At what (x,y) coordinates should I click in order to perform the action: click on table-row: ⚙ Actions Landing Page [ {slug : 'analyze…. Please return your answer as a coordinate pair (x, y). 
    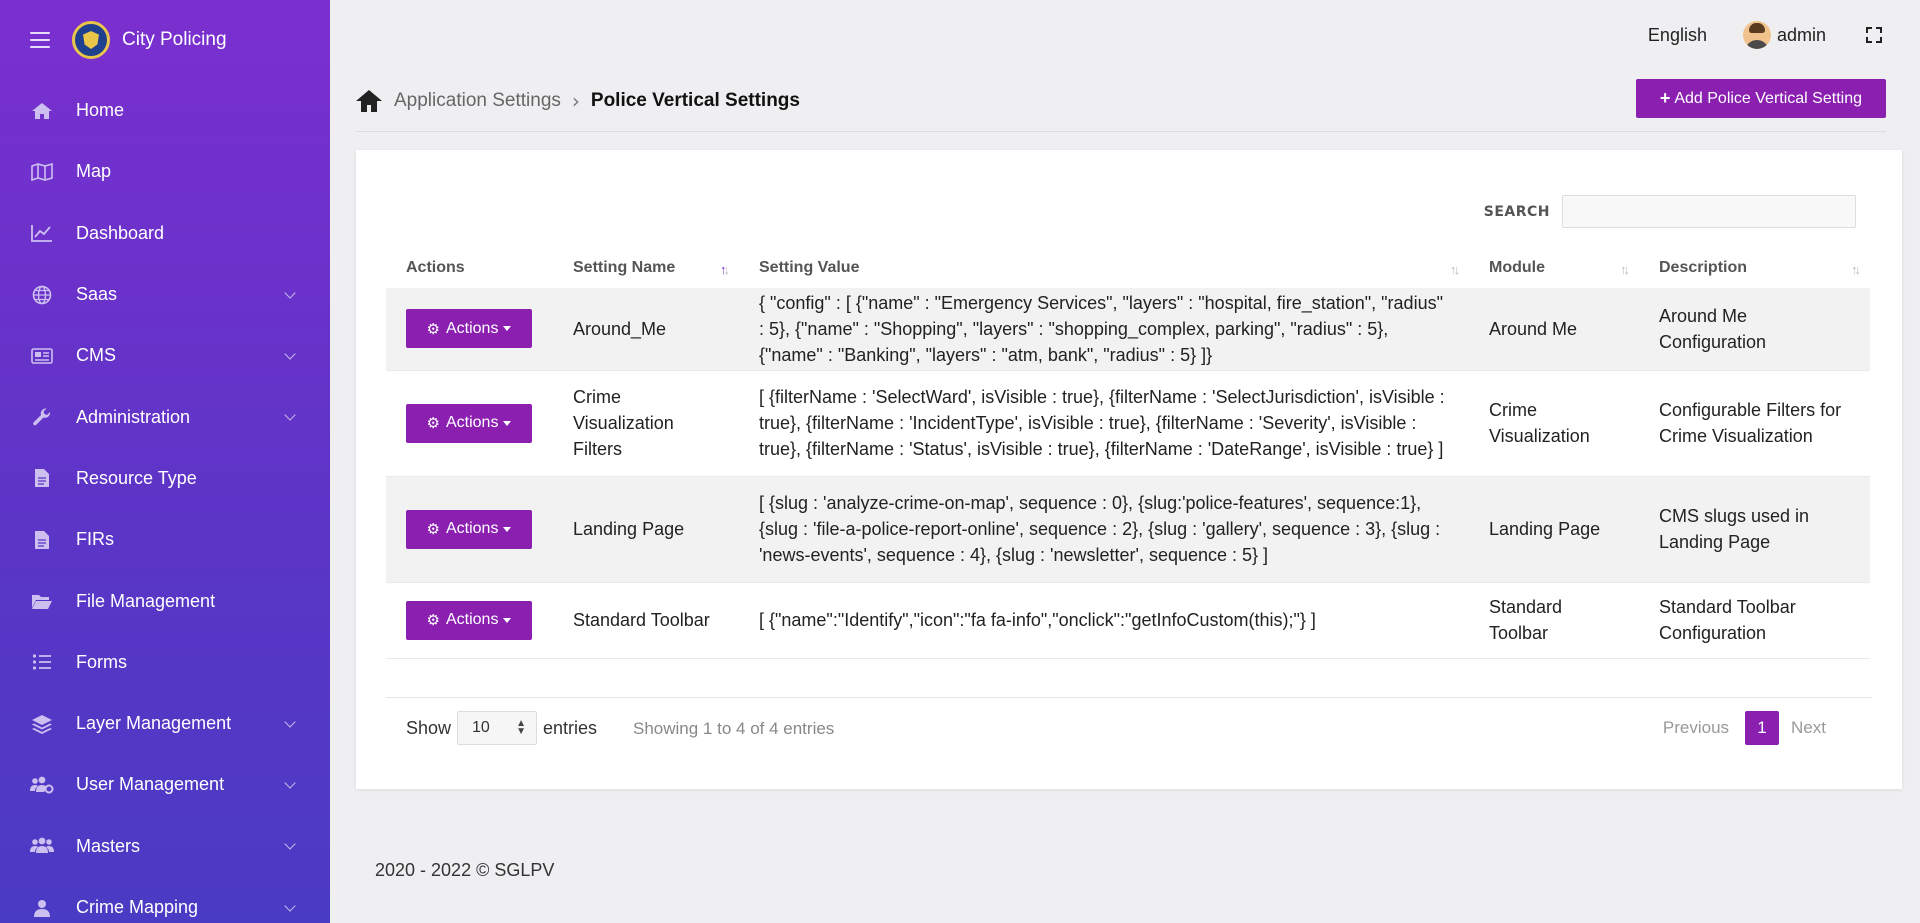
    Looking at the image, I should click on (1128, 529).